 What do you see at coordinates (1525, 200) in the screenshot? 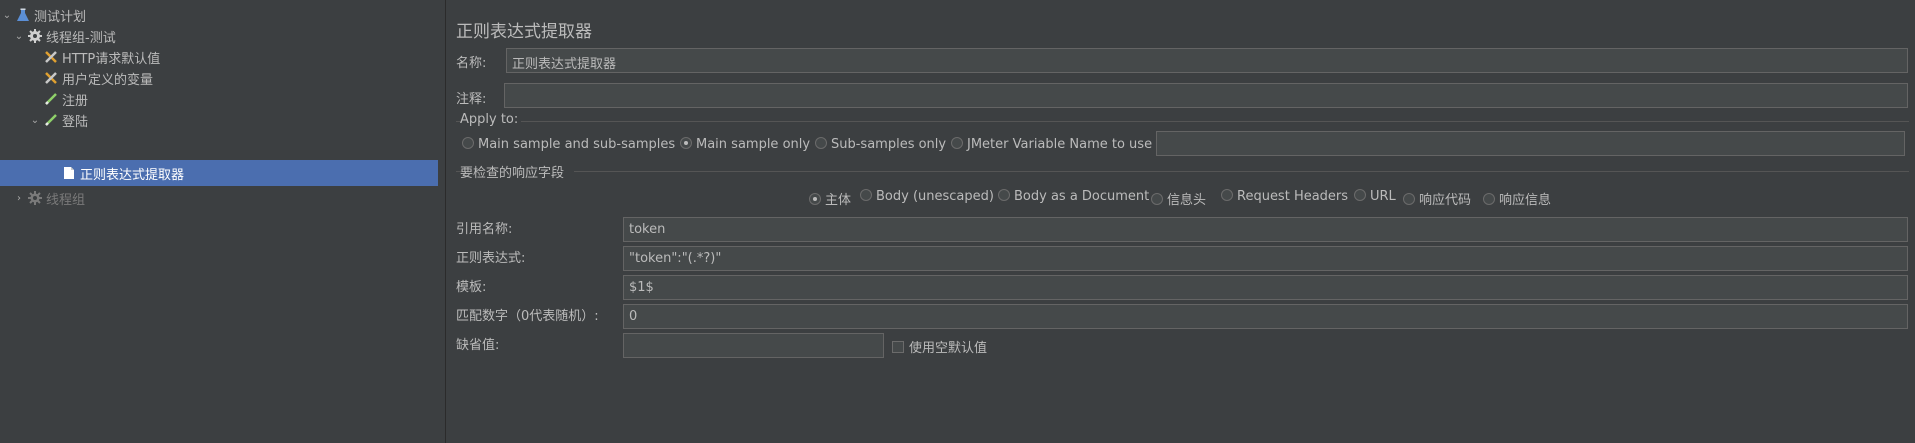
I see `radio-label: 响应信息` at bounding box center [1525, 200].